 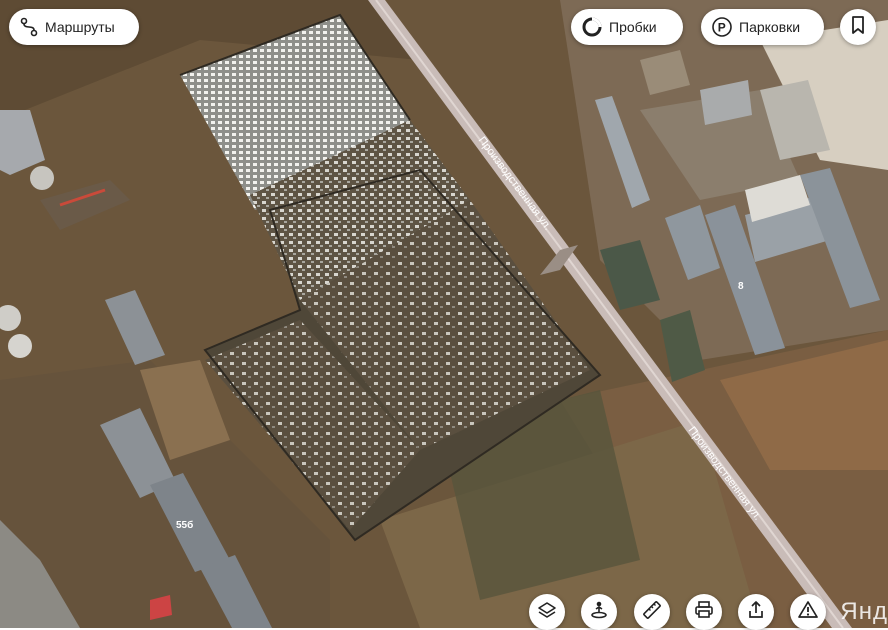 I want to click on ruler-button, so click(x=652, y=612).